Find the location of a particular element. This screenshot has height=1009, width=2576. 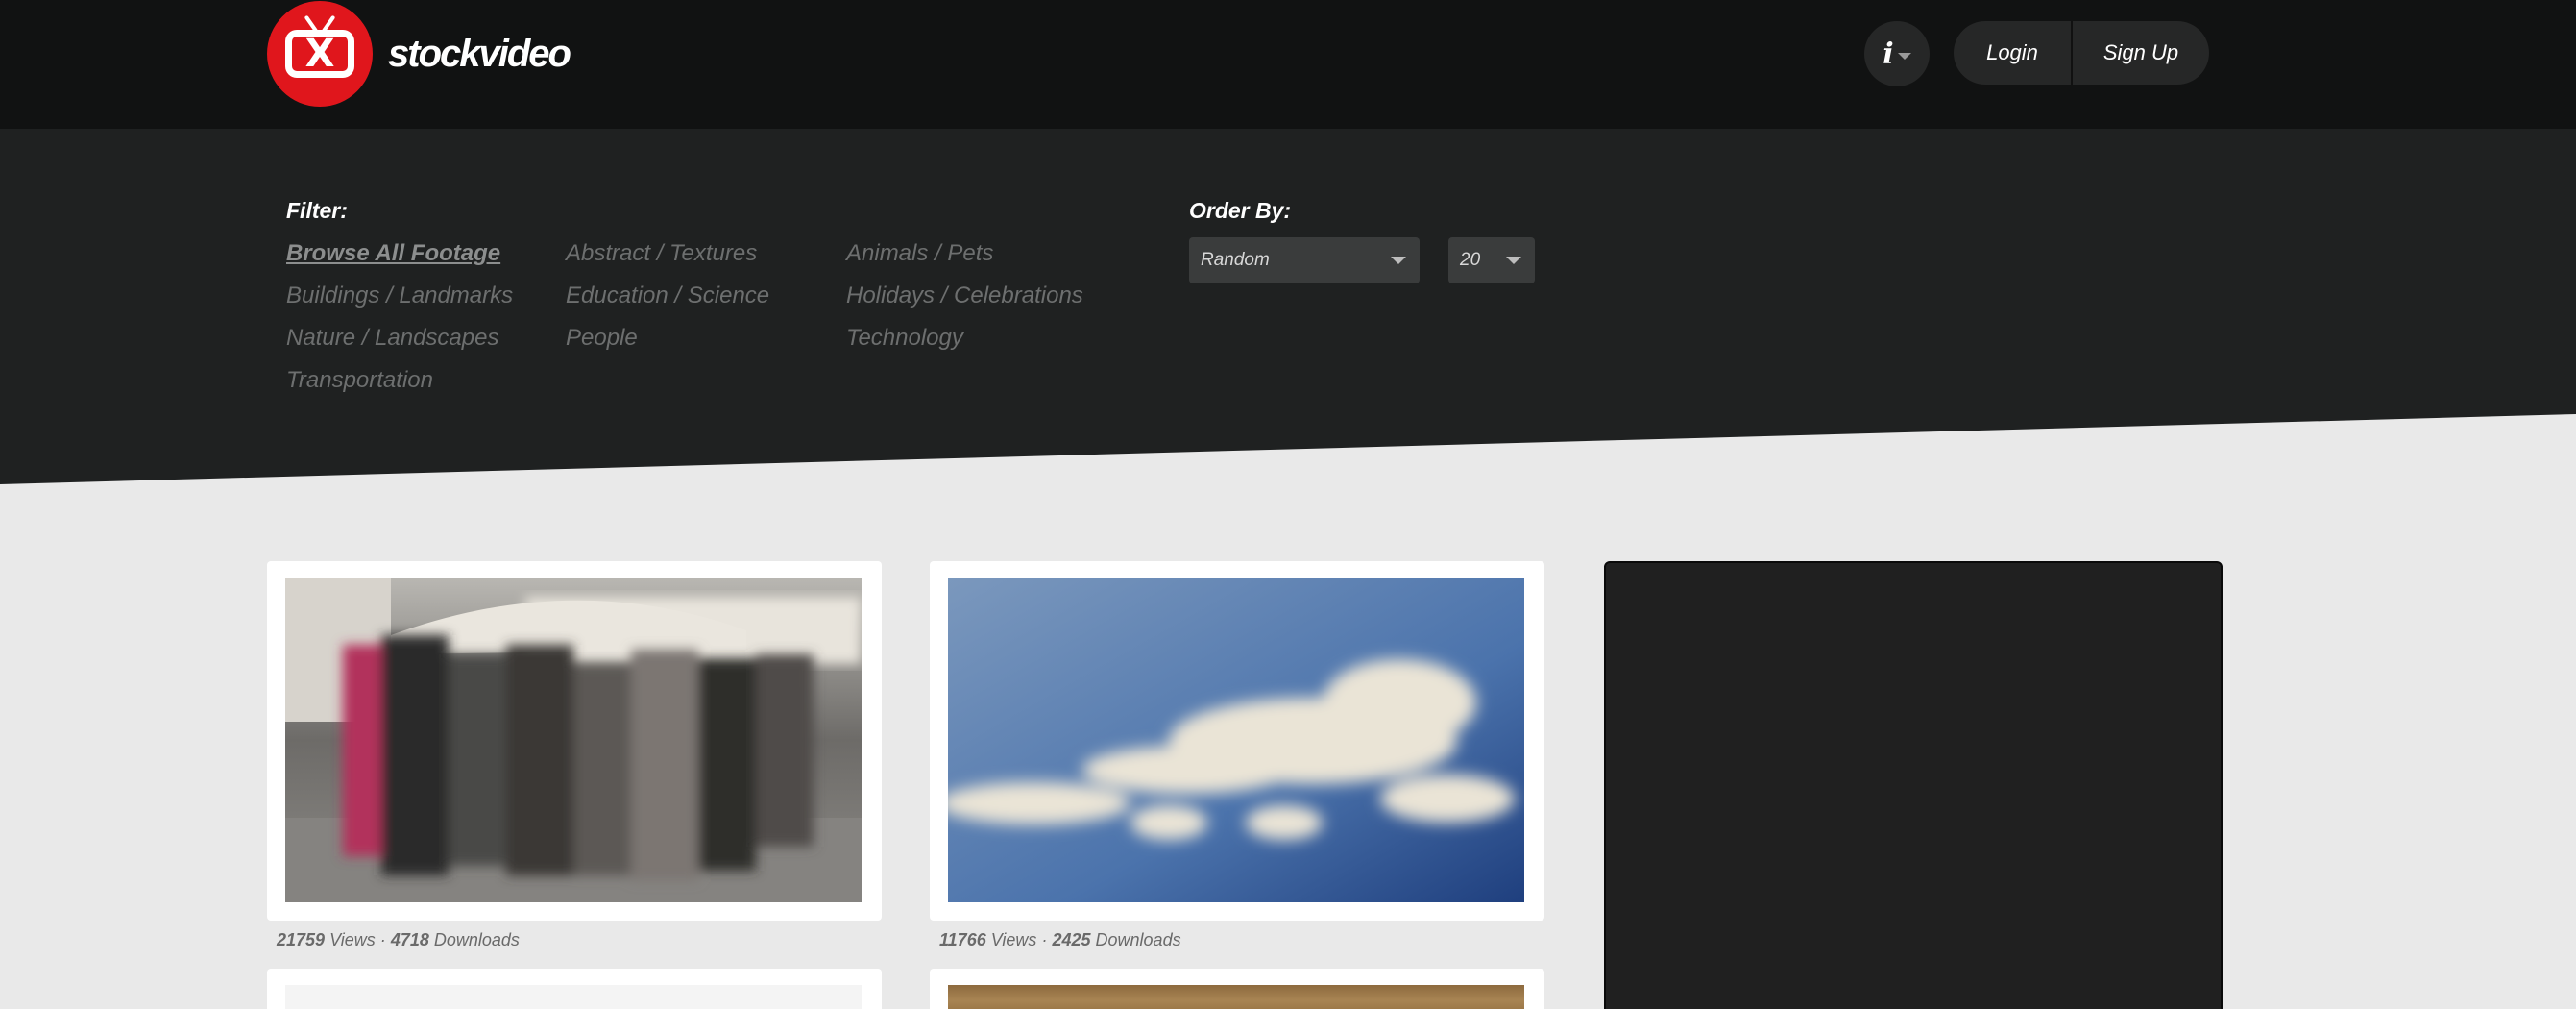

filter-abstract-textures: Abstract / Textures is located at coordinates (661, 254).